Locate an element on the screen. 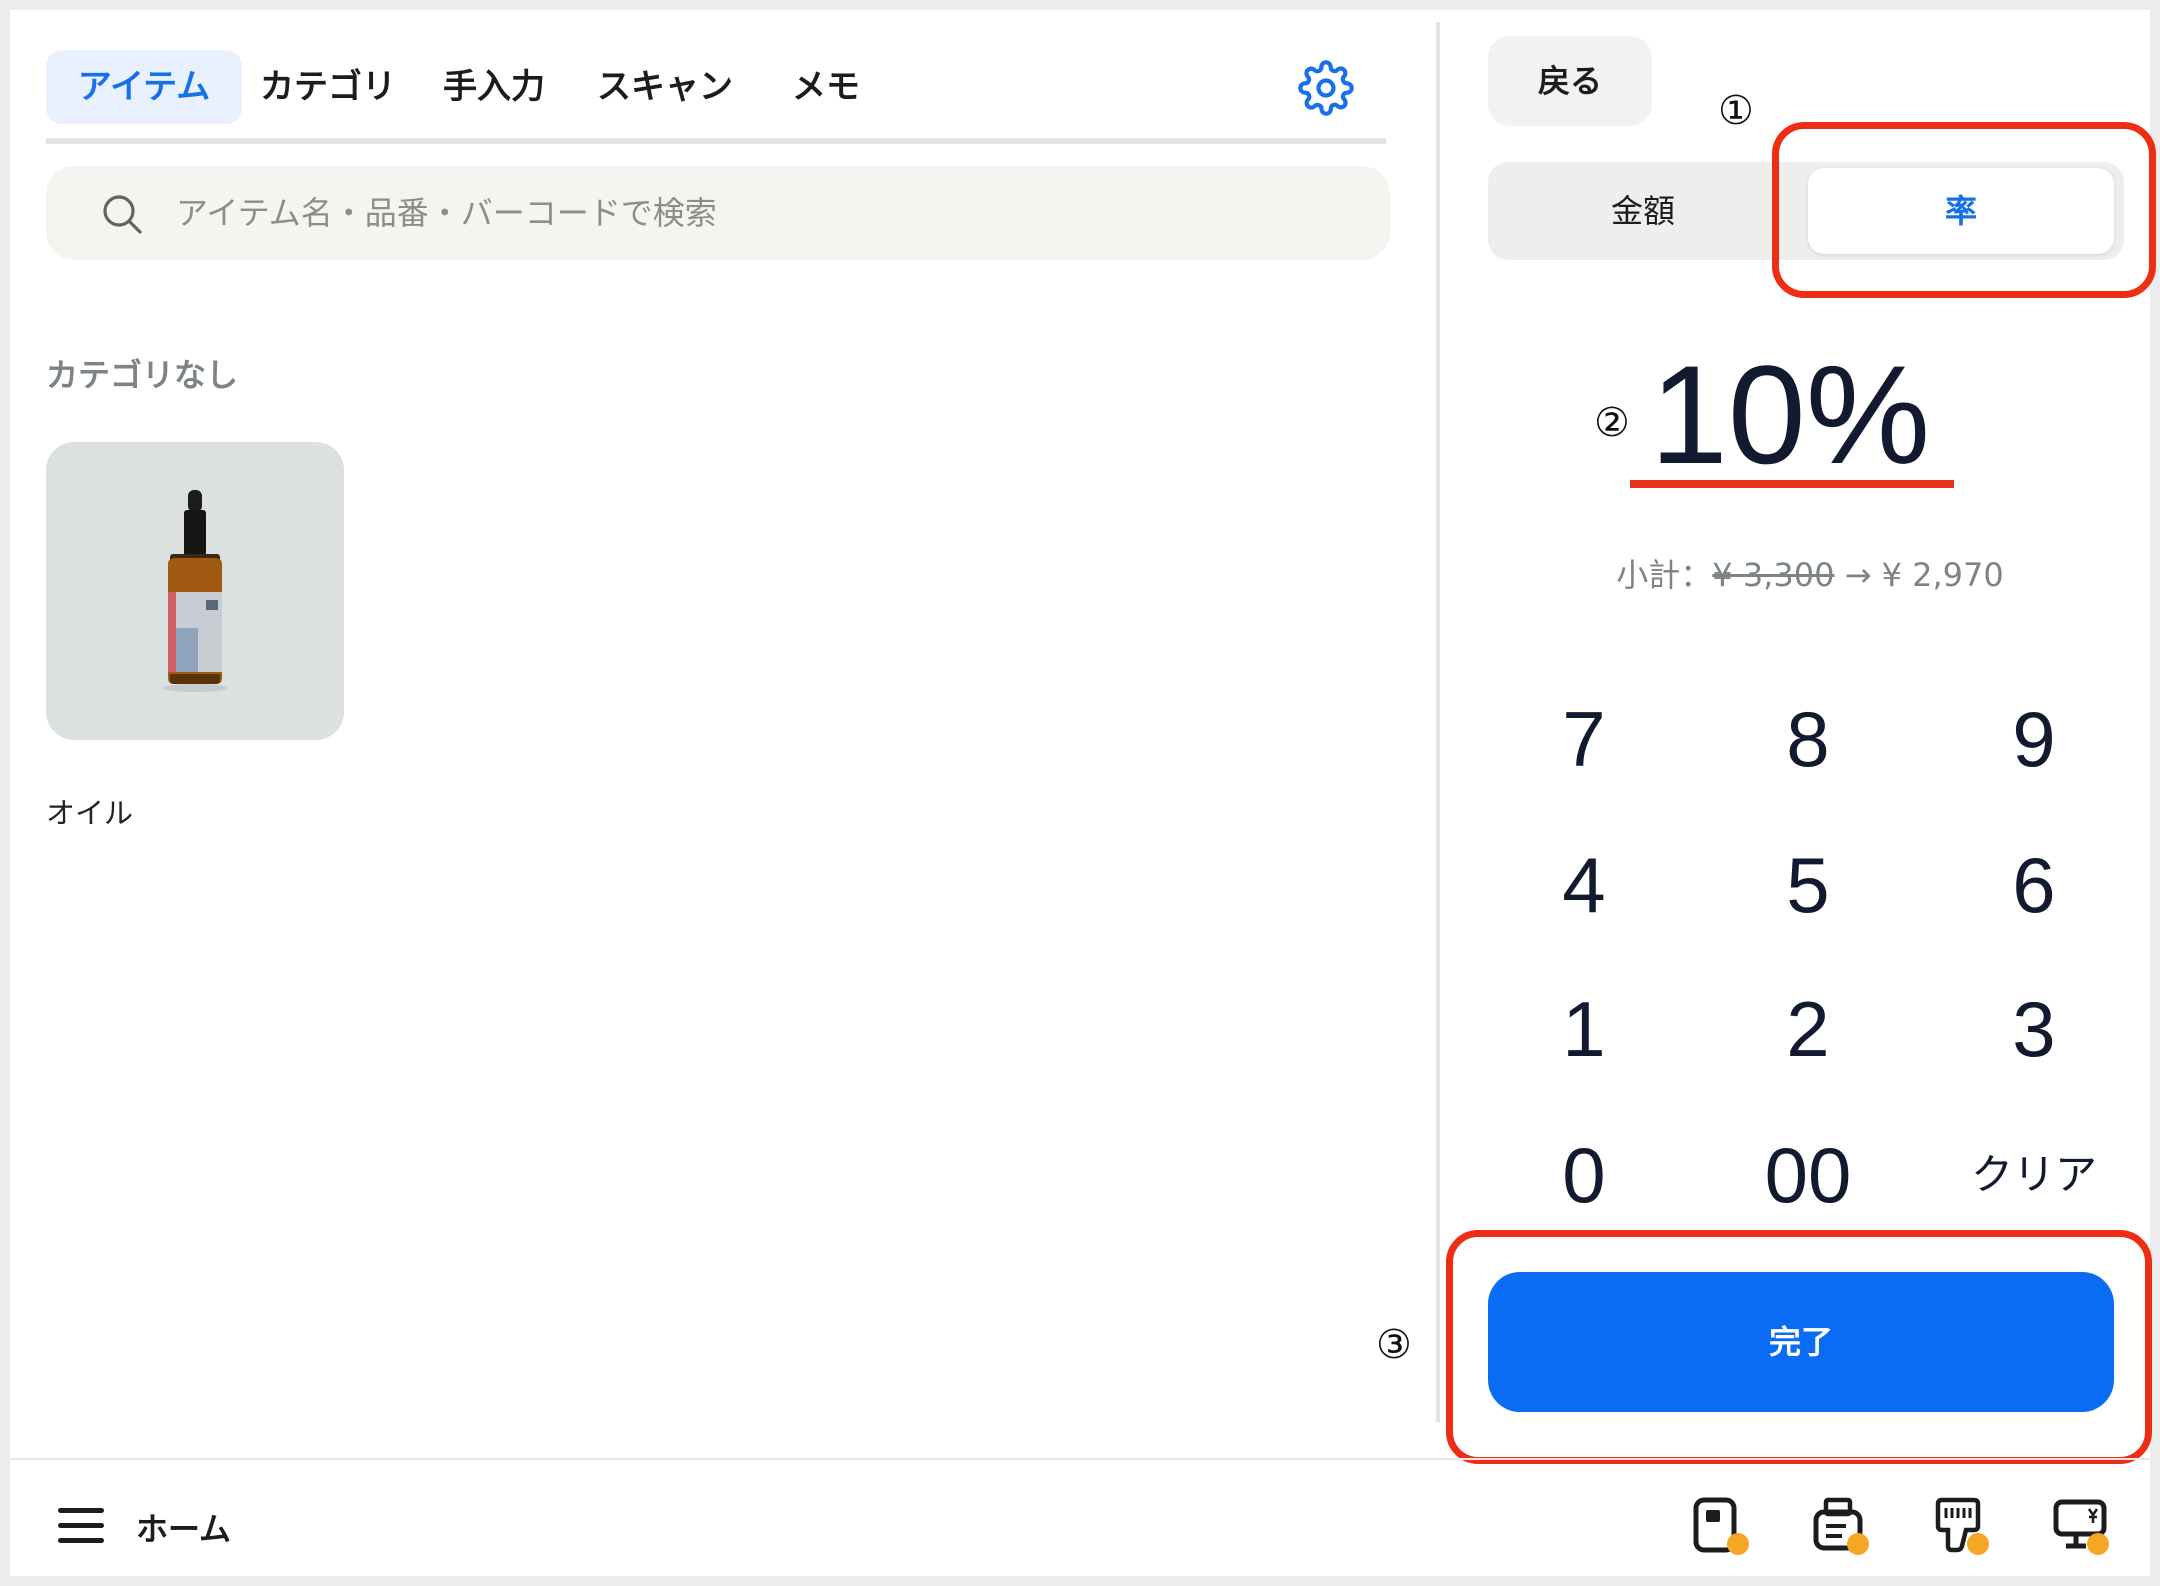  tab-memo: メモ is located at coordinates (826, 87).